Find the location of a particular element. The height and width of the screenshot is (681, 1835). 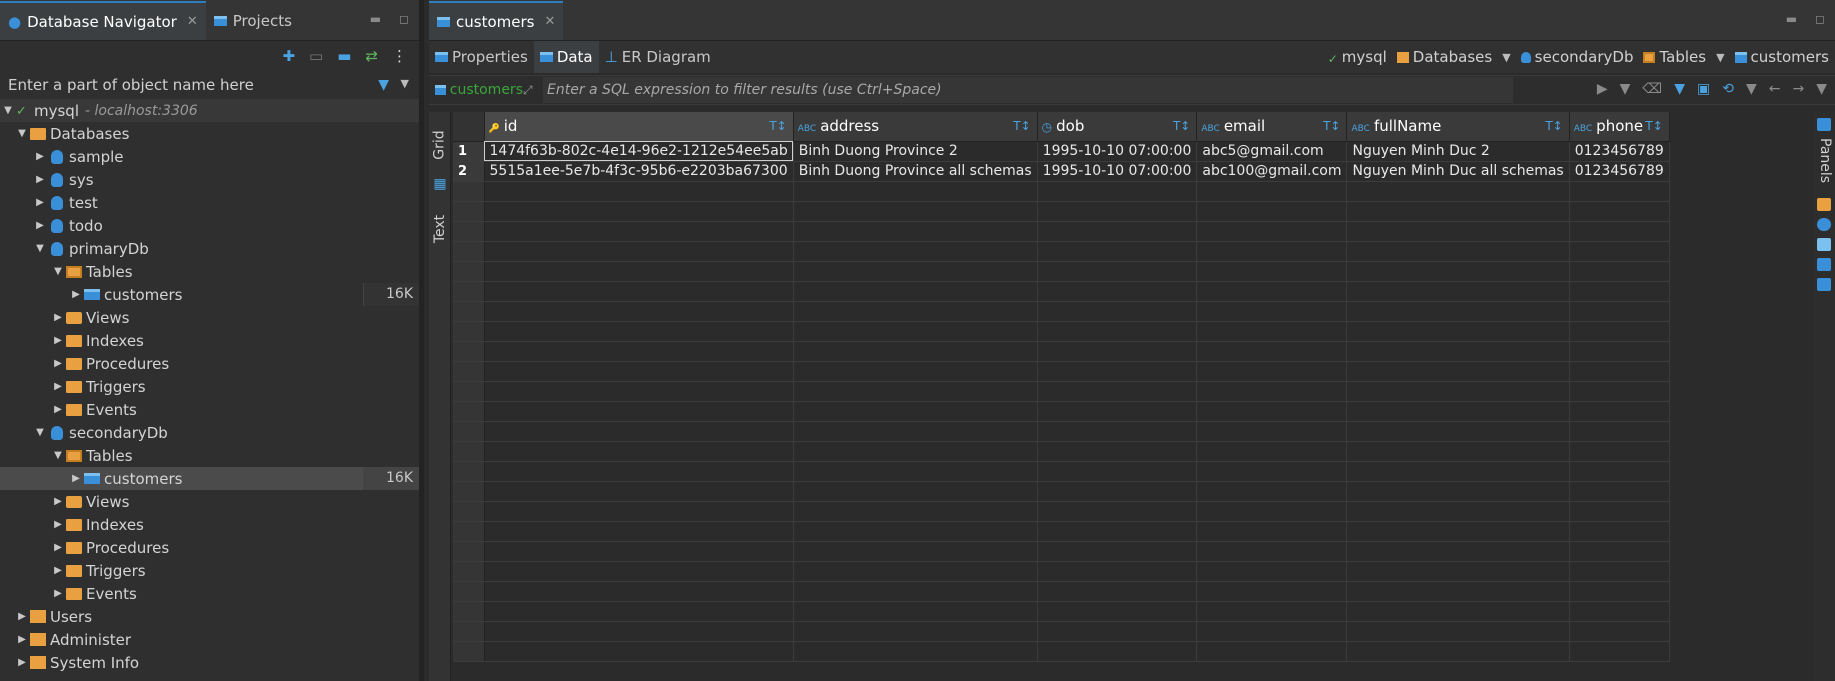

value-viewer-icon is located at coordinates (1824, 204).